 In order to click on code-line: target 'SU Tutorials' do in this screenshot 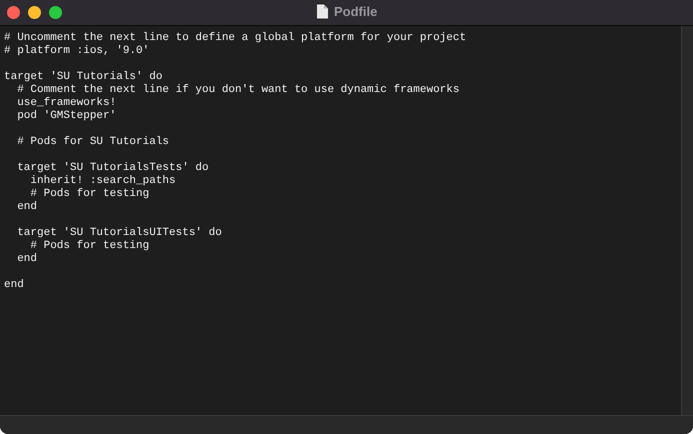, I will do `click(83, 77)`.